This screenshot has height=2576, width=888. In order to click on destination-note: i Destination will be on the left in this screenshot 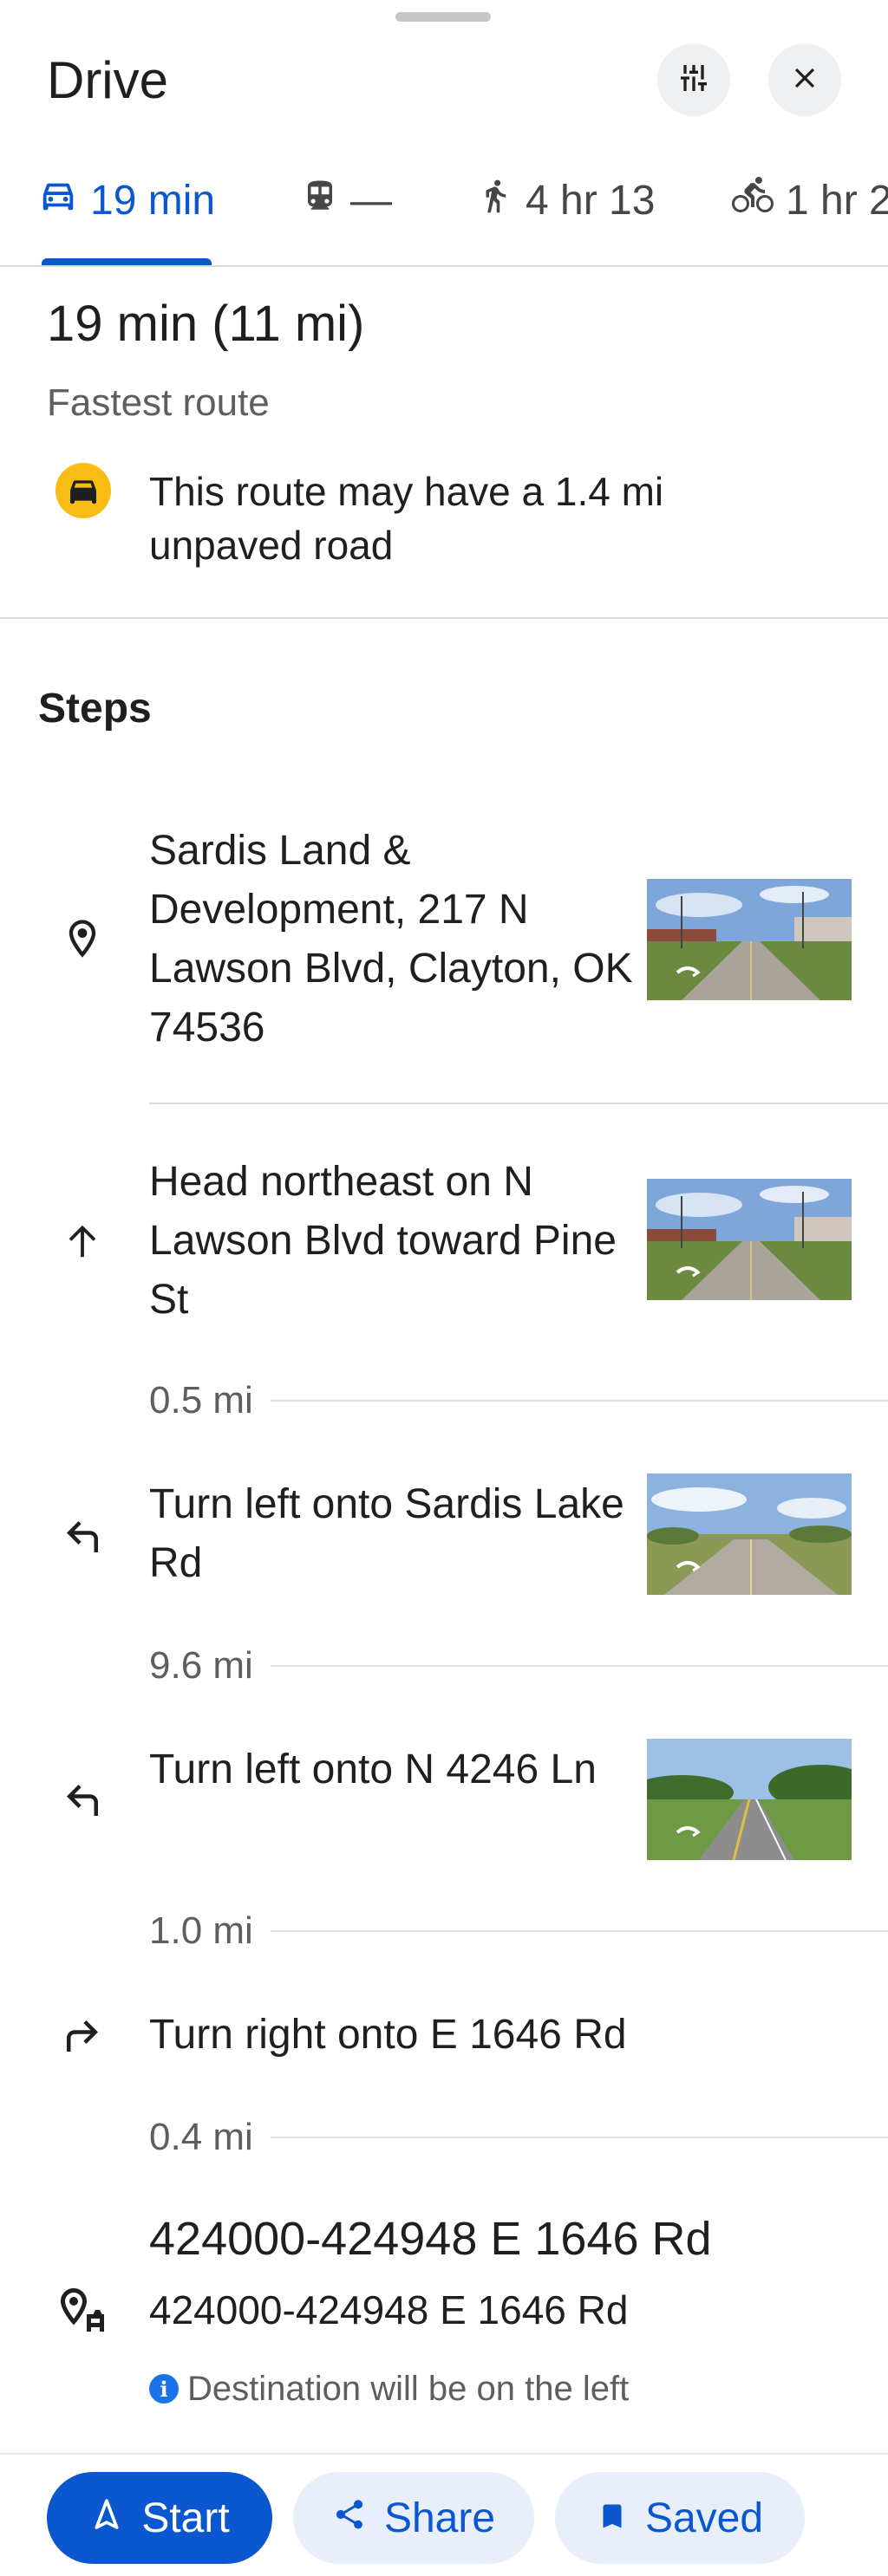, I will do `click(389, 2388)`.